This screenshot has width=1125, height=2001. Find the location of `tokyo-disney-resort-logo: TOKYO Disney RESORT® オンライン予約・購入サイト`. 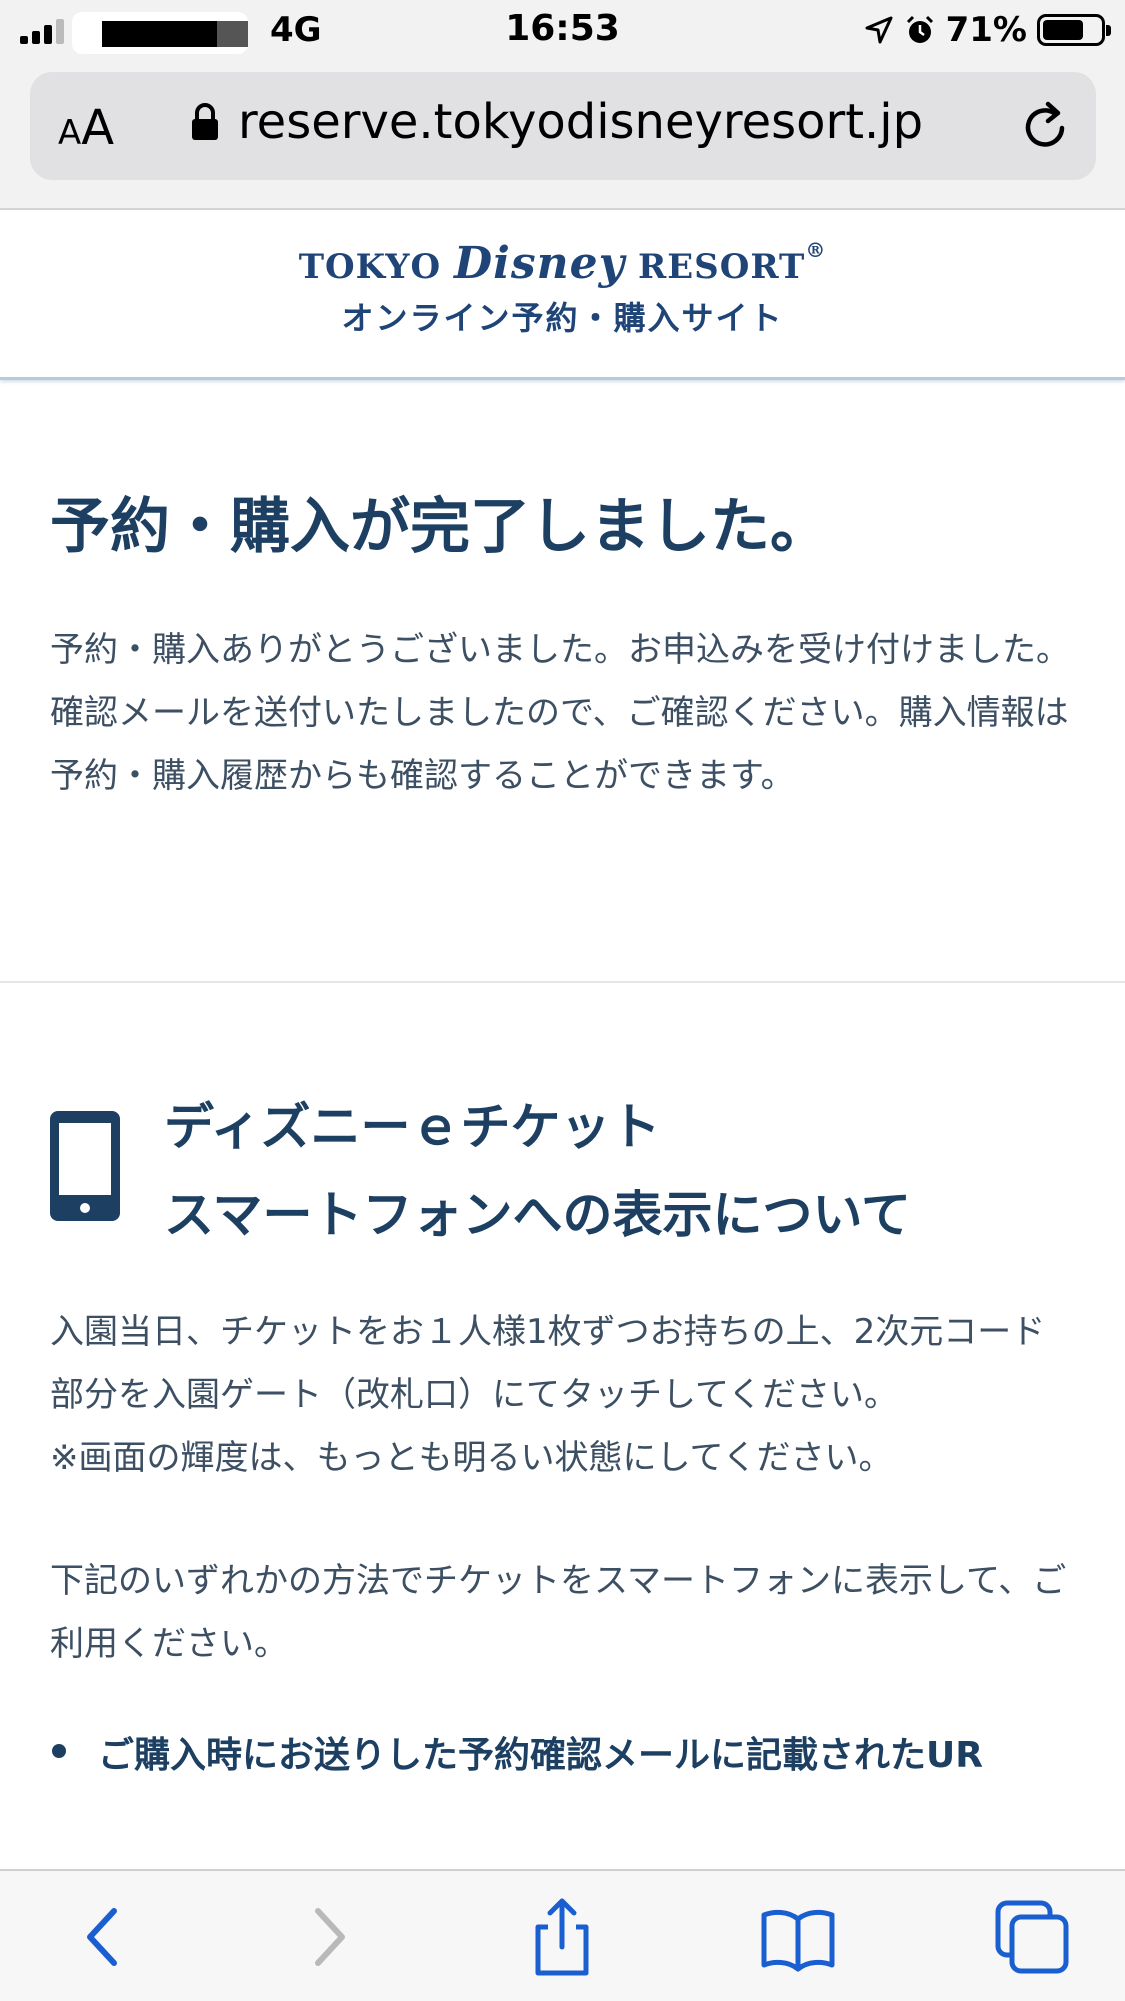

tokyo-disney-resort-logo: TOKYO Disney RESORT® オンライン予約・購入サイト is located at coordinates (562, 288).